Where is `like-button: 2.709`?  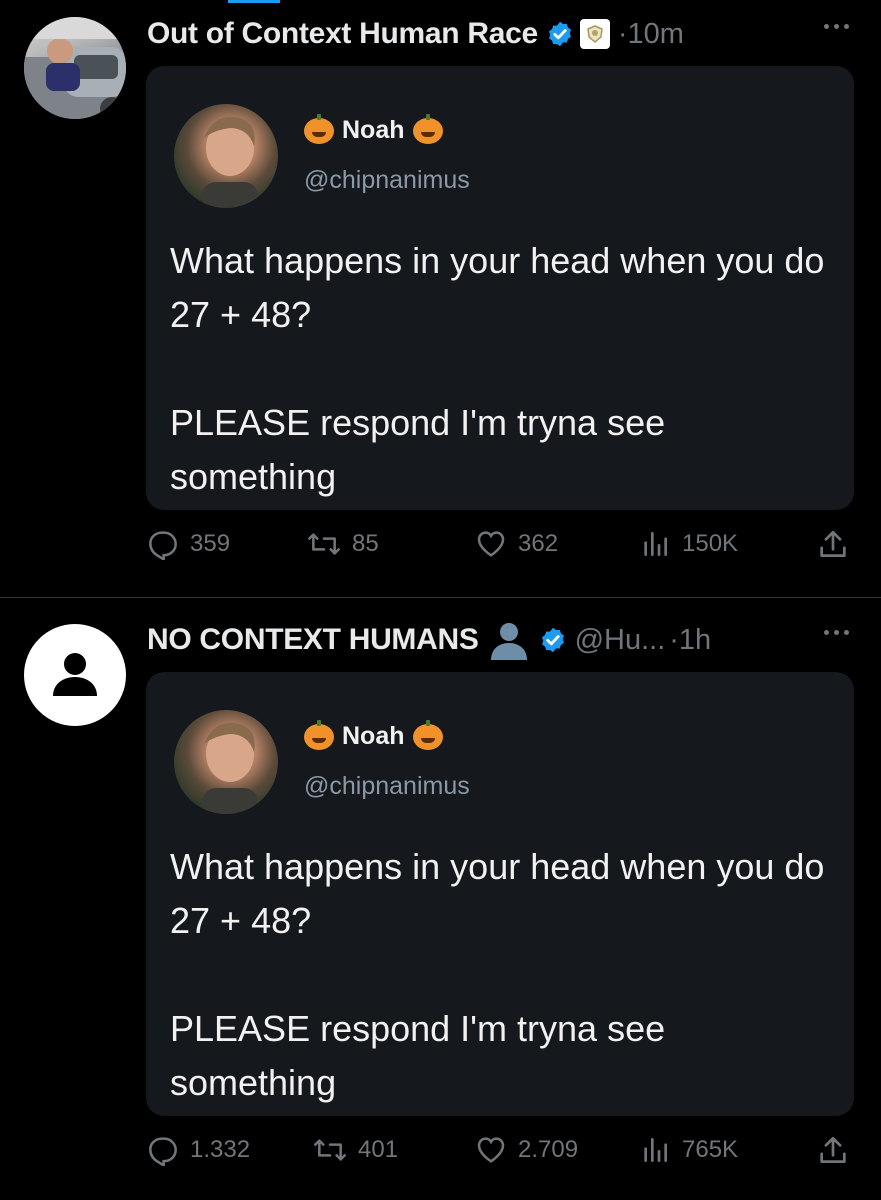 like-button: 2.709 is located at coordinates (526, 1150).